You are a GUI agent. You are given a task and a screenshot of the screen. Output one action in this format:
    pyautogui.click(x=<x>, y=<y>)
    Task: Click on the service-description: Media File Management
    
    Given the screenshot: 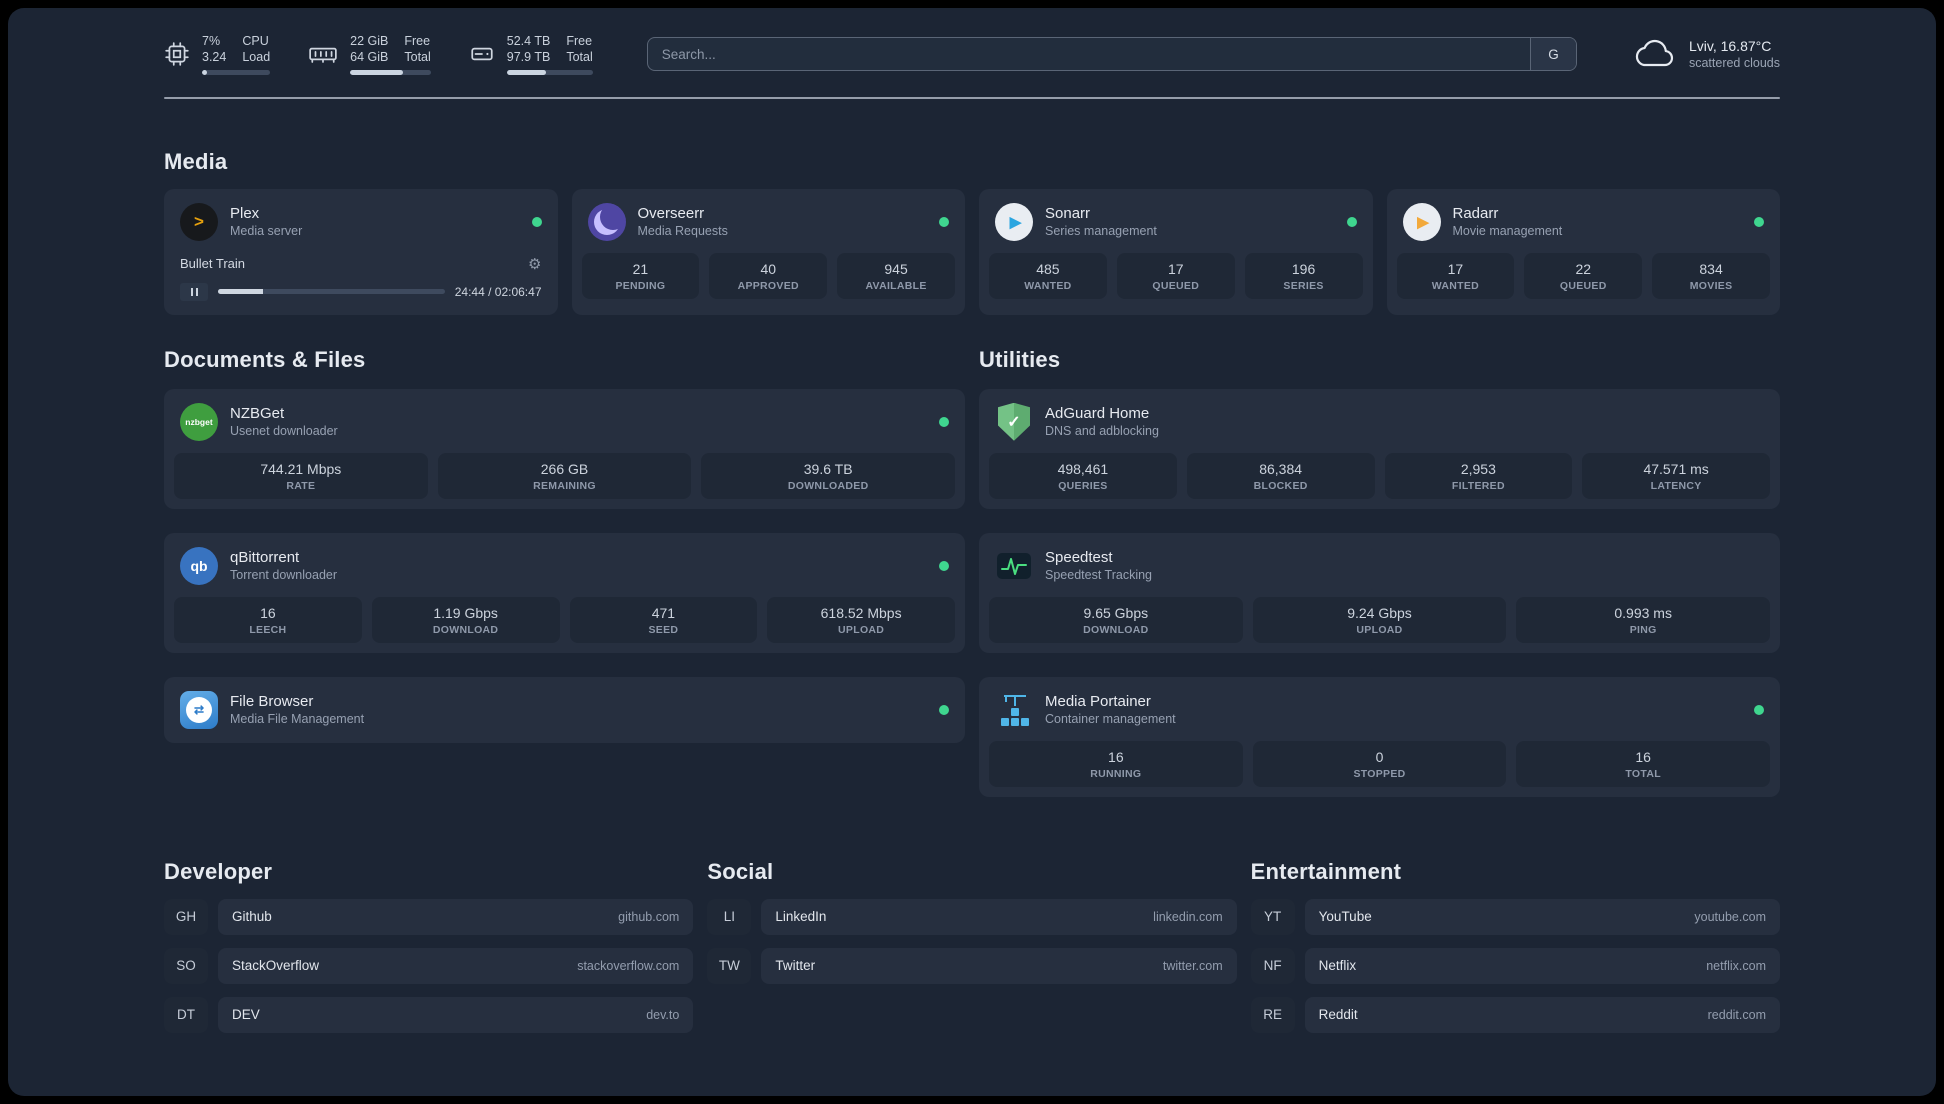 What is the action you would take?
    pyautogui.click(x=297, y=719)
    